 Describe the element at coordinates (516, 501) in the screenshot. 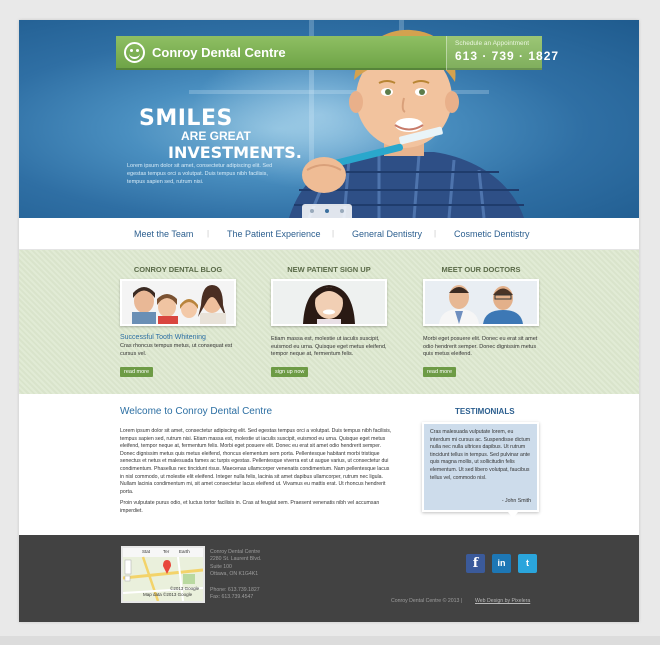

I see `testimonial-author: - John Smith` at that location.